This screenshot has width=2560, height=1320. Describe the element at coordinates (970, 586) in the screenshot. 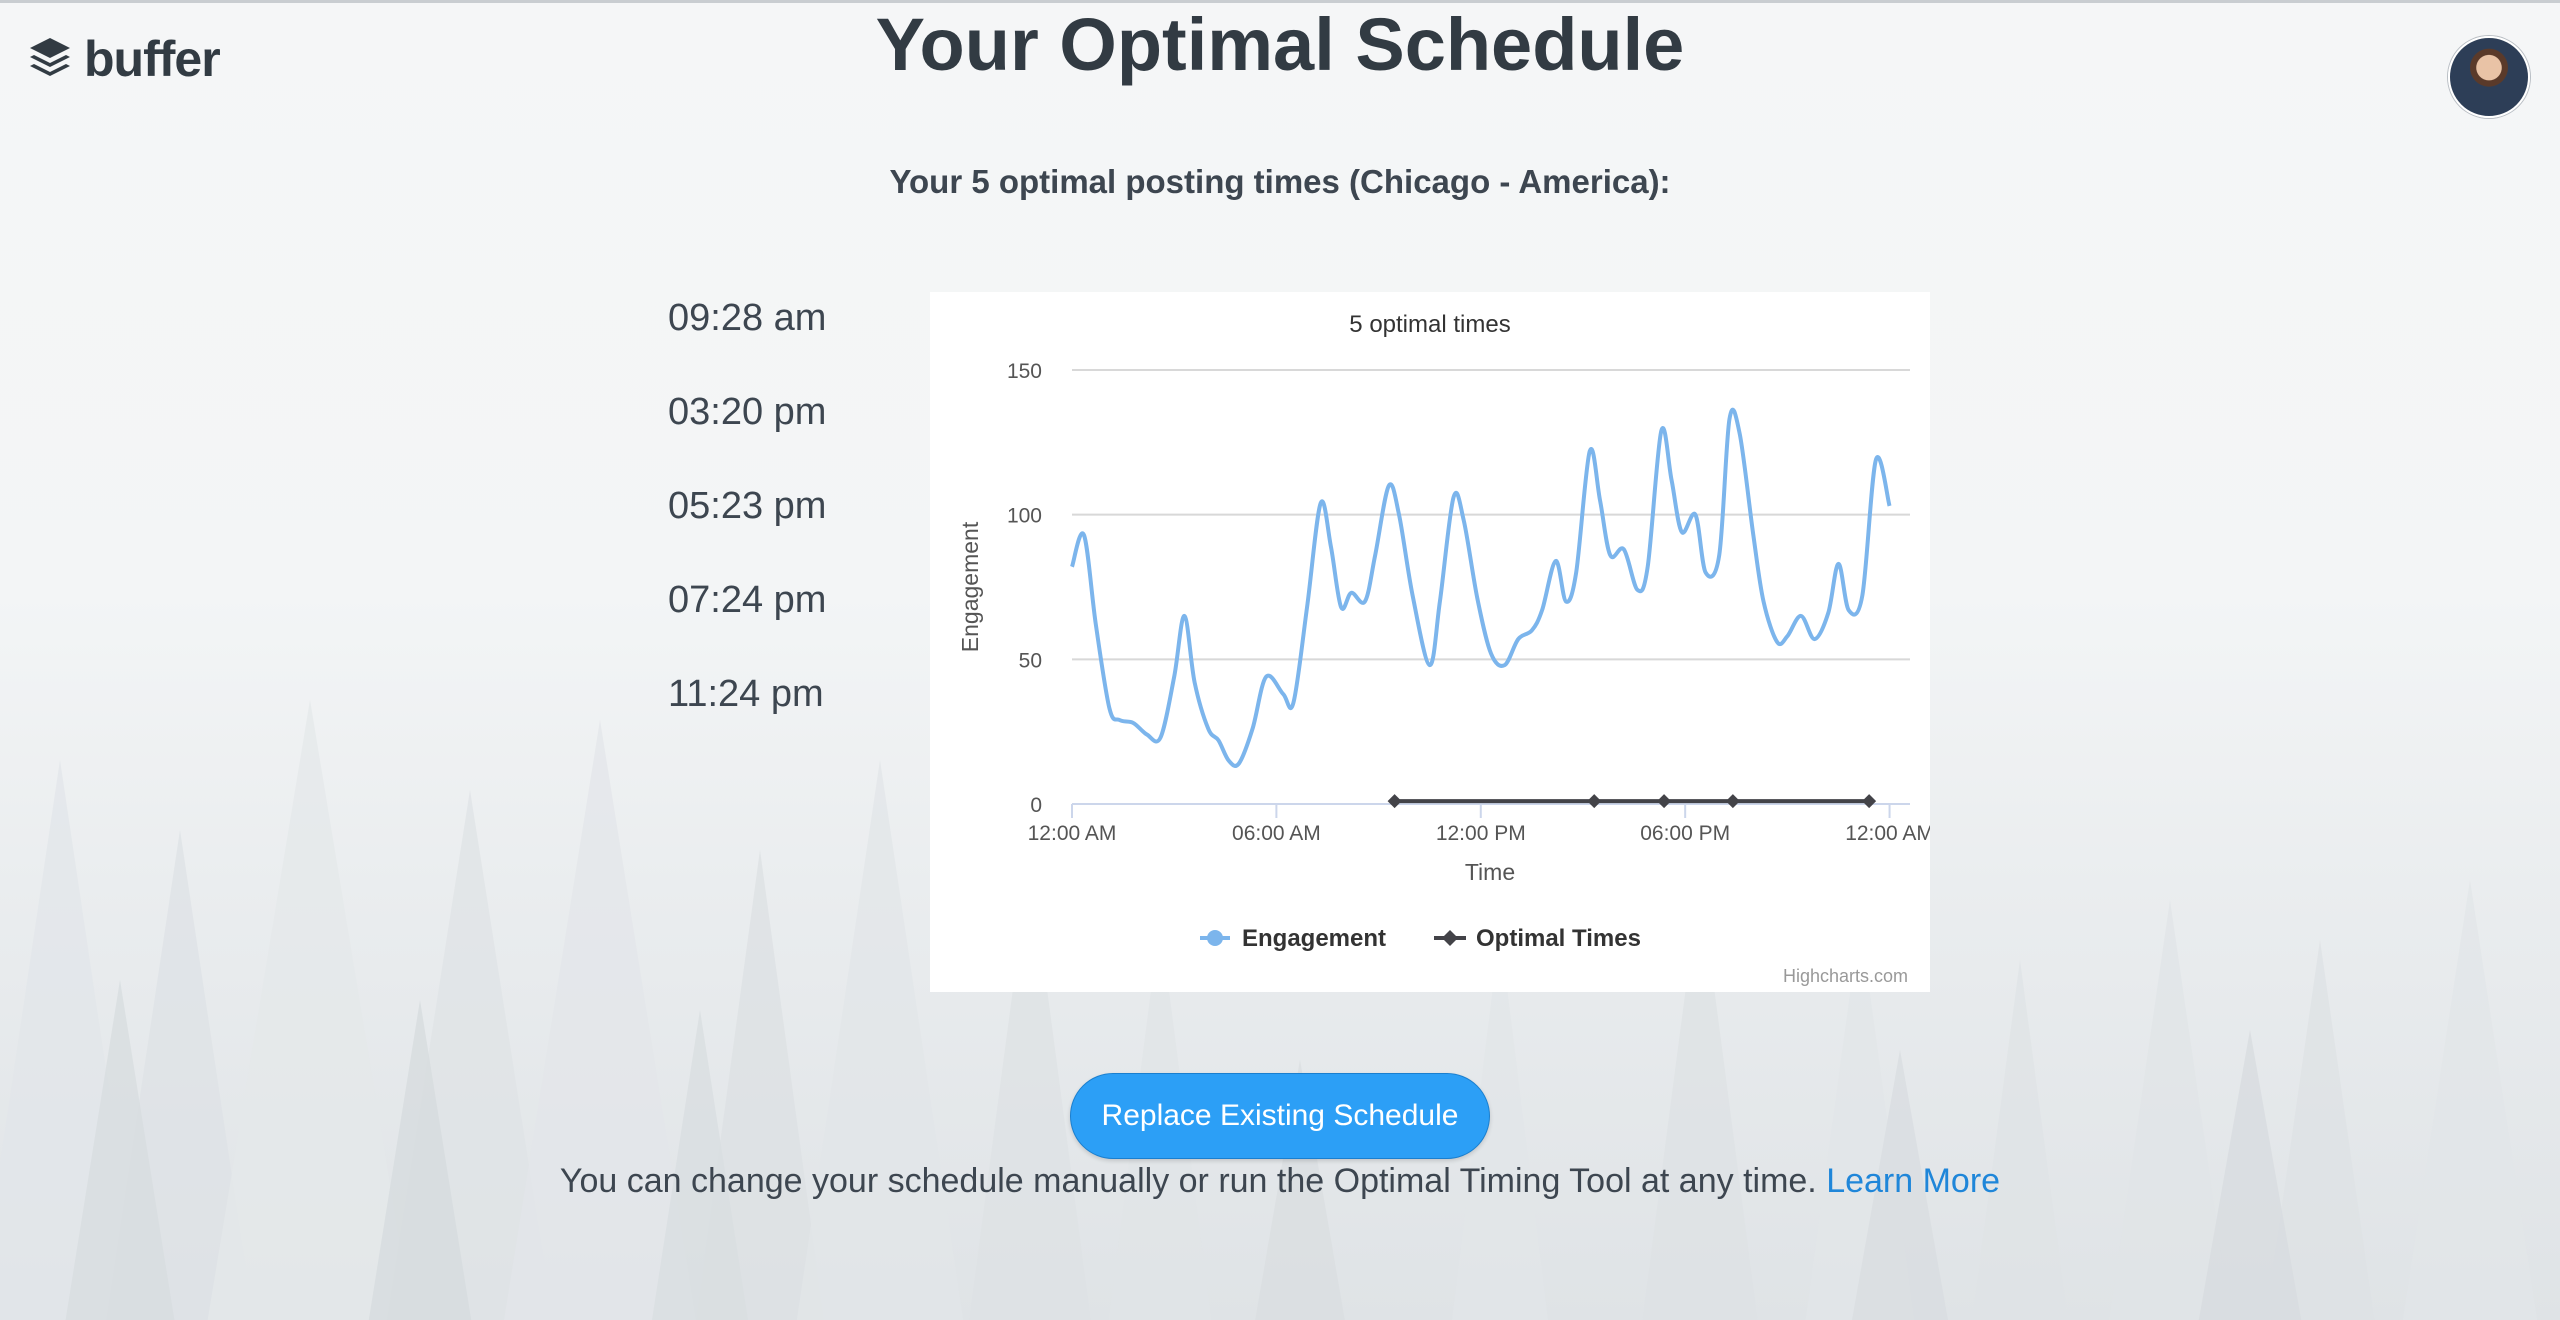

I see `y-axis-title: Engagement` at that location.